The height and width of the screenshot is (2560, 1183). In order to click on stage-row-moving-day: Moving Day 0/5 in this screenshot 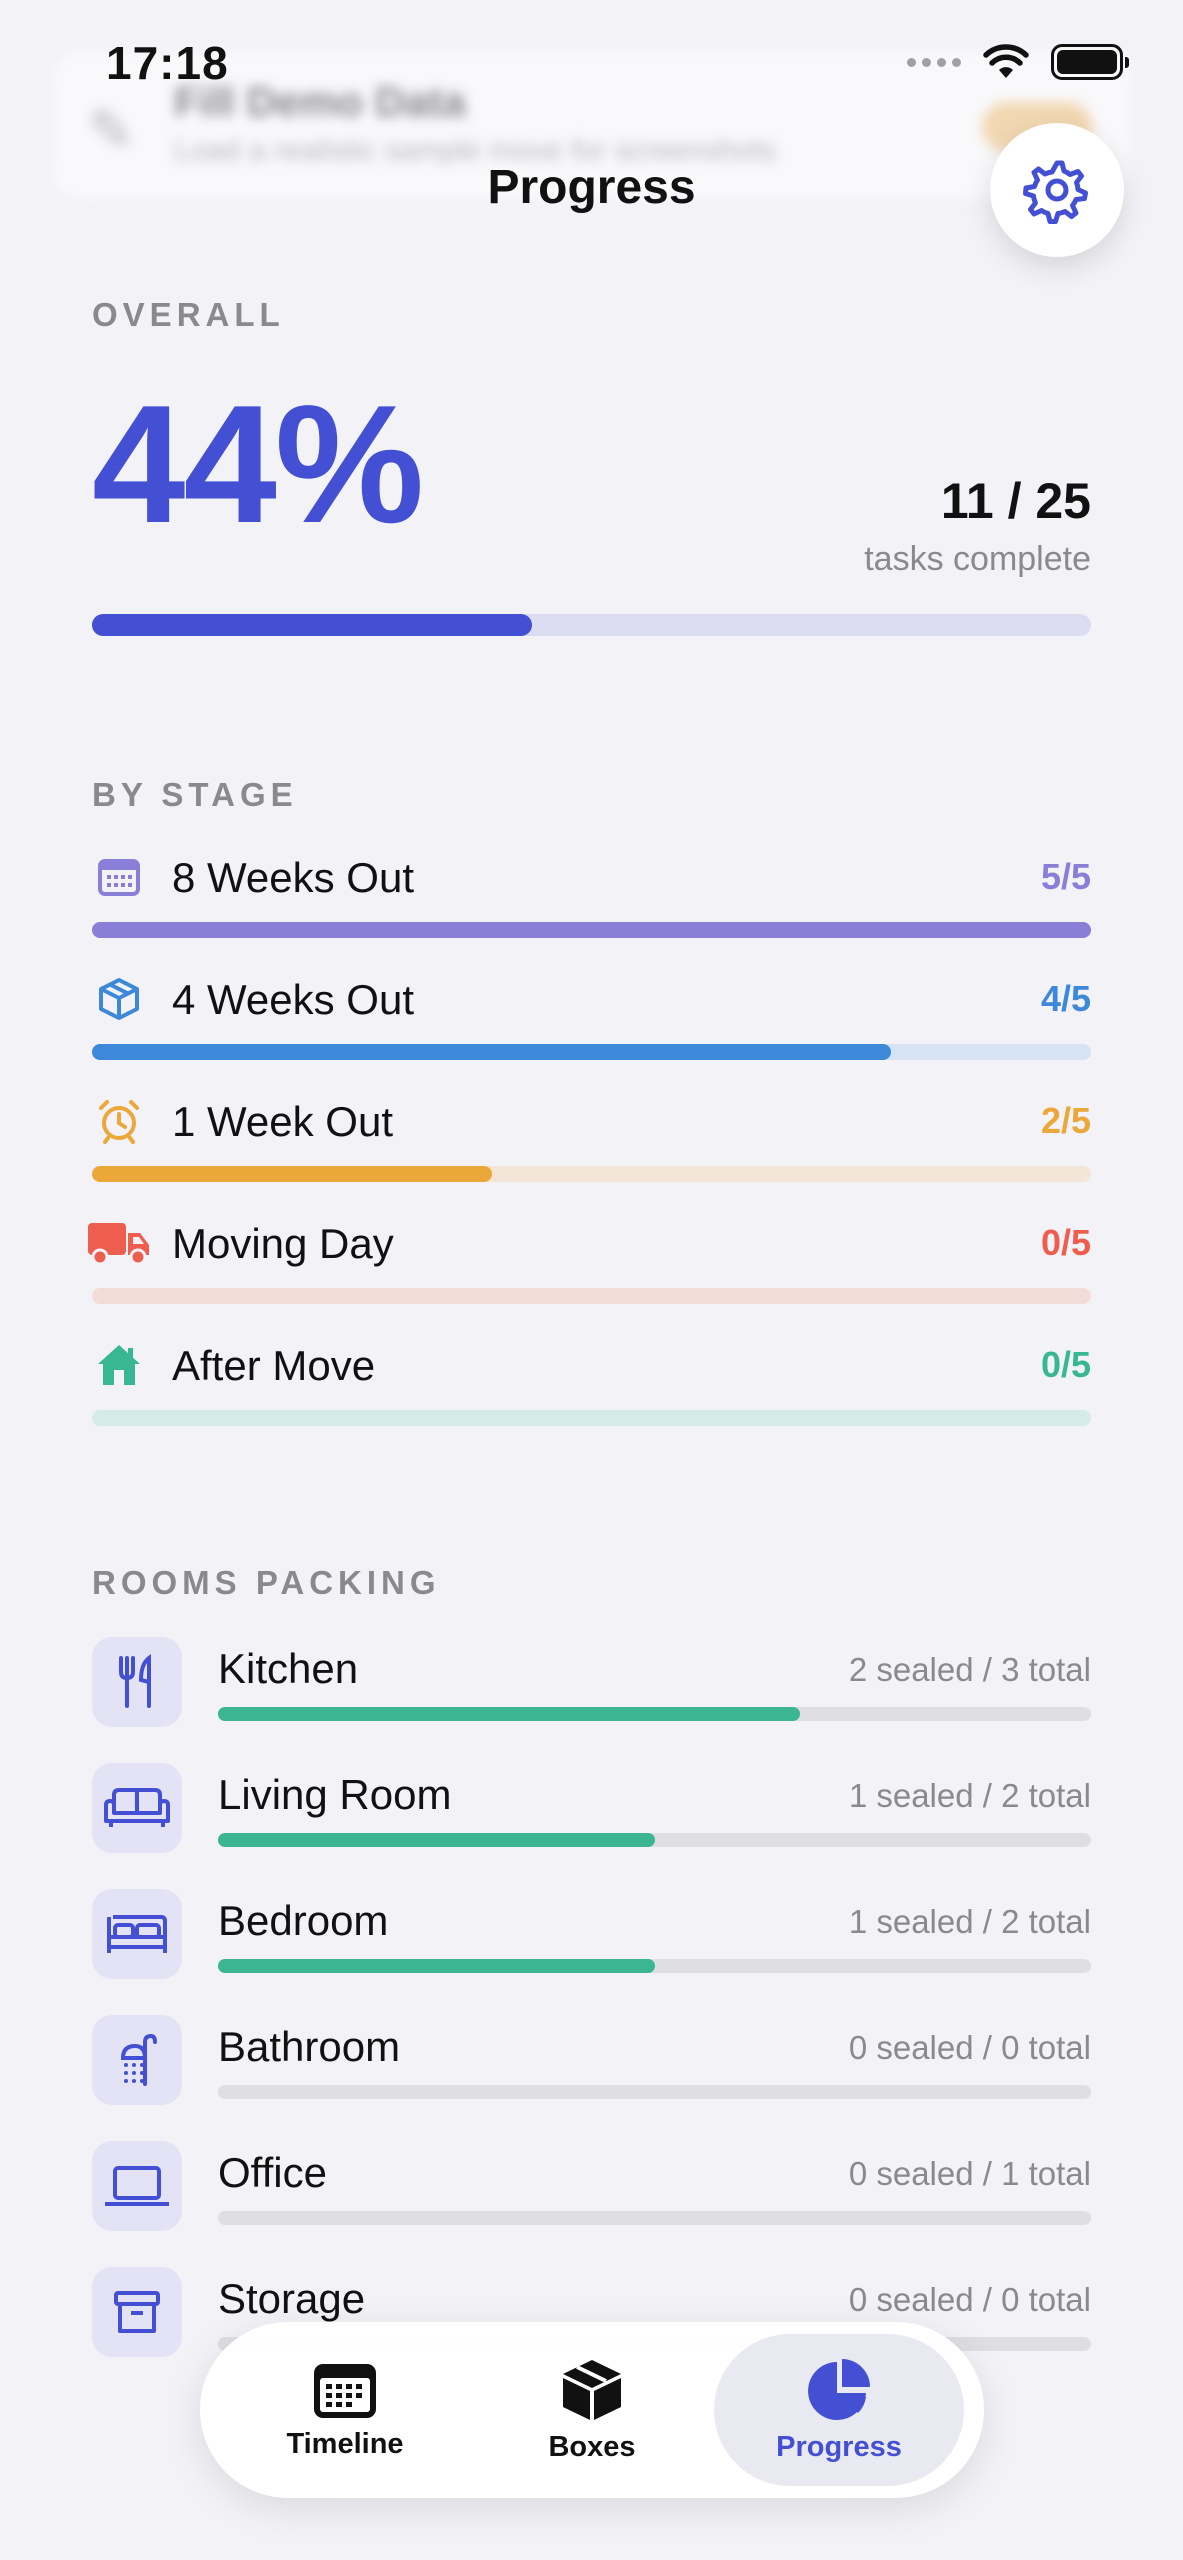, I will do `click(589, 1266)`.